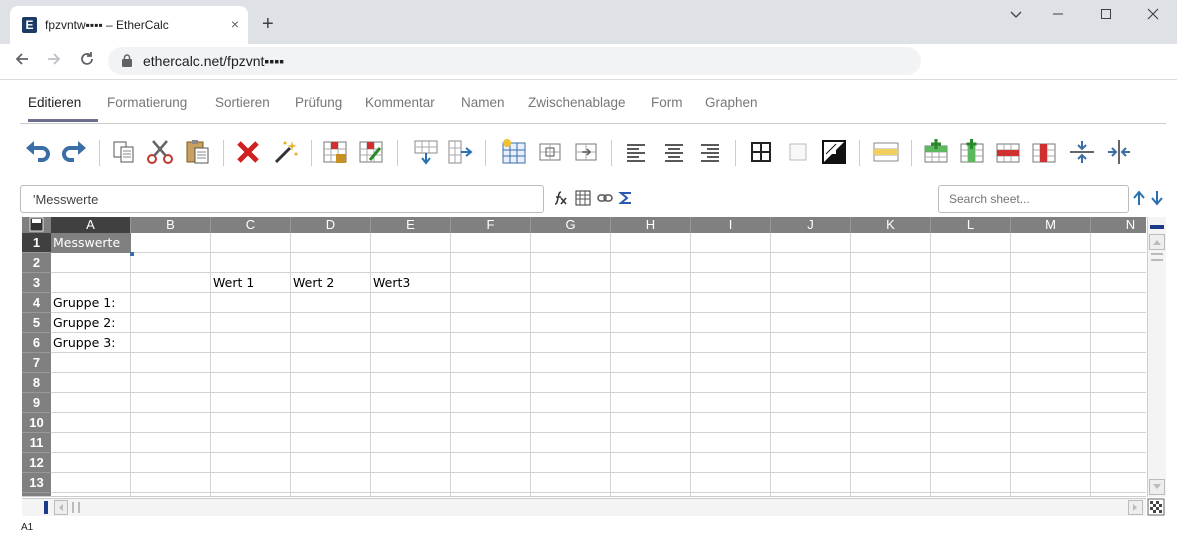 The height and width of the screenshot is (548, 1177). Describe the element at coordinates (605, 199) in the screenshot. I see `link-icon` at that location.